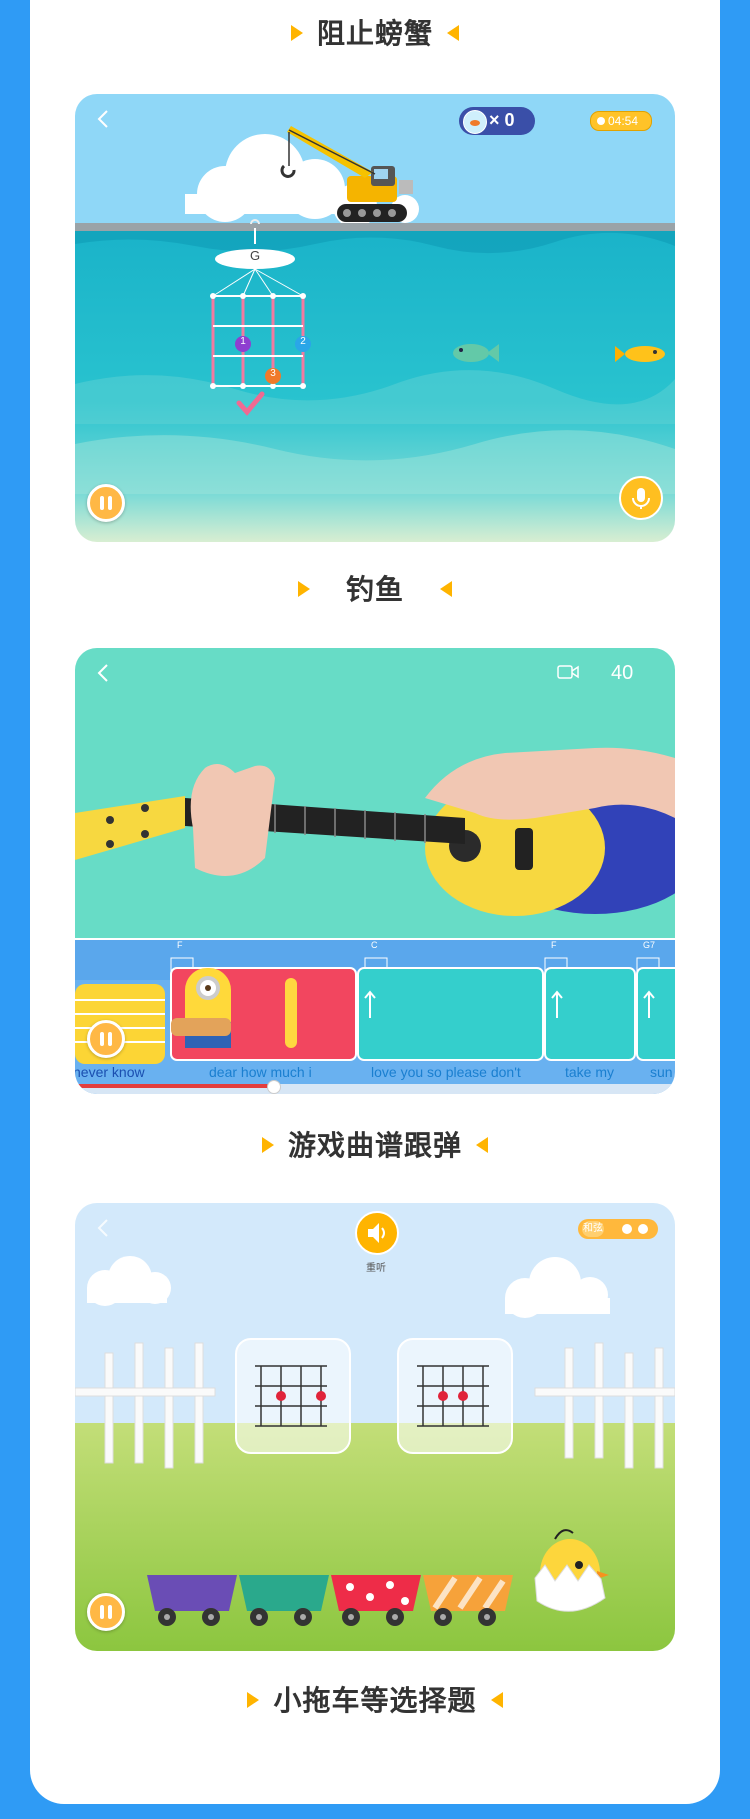 The height and width of the screenshot is (1819, 750). Describe the element at coordinates (601, 121) in the screenshot. I see `clock-icon` at that location.